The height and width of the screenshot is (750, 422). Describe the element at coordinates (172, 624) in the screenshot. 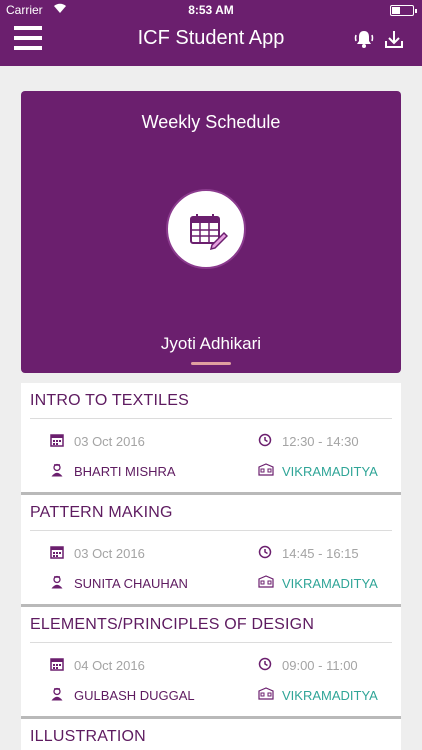

I see `course-title: ELEMENTS/PRINCIPLES OF DESIGN` at that location.